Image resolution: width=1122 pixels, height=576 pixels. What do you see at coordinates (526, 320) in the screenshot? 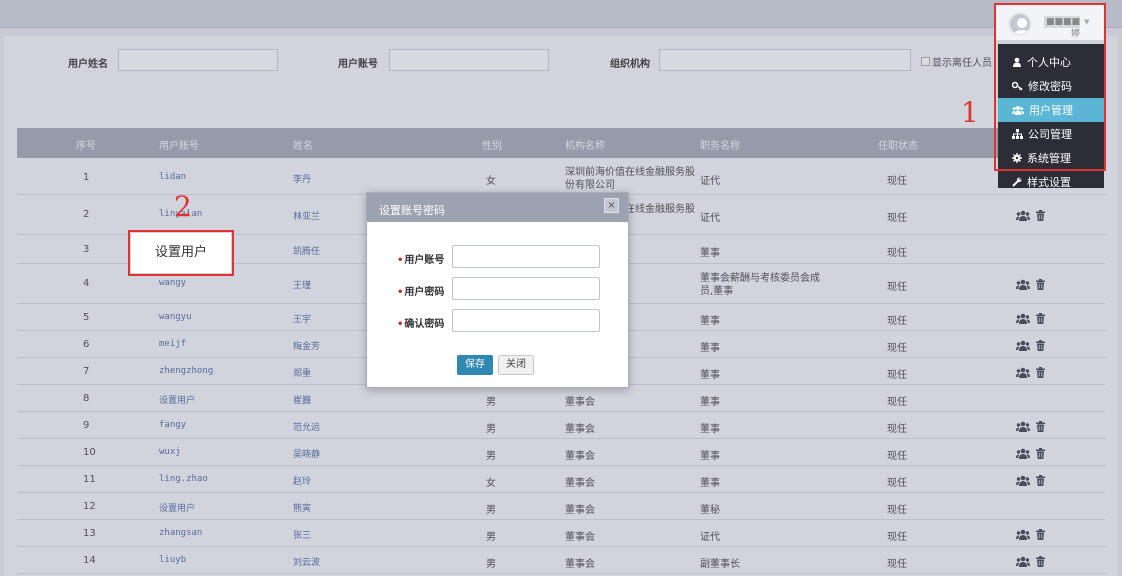
I see `confirm-password-input` at bounding box center [526, 320].